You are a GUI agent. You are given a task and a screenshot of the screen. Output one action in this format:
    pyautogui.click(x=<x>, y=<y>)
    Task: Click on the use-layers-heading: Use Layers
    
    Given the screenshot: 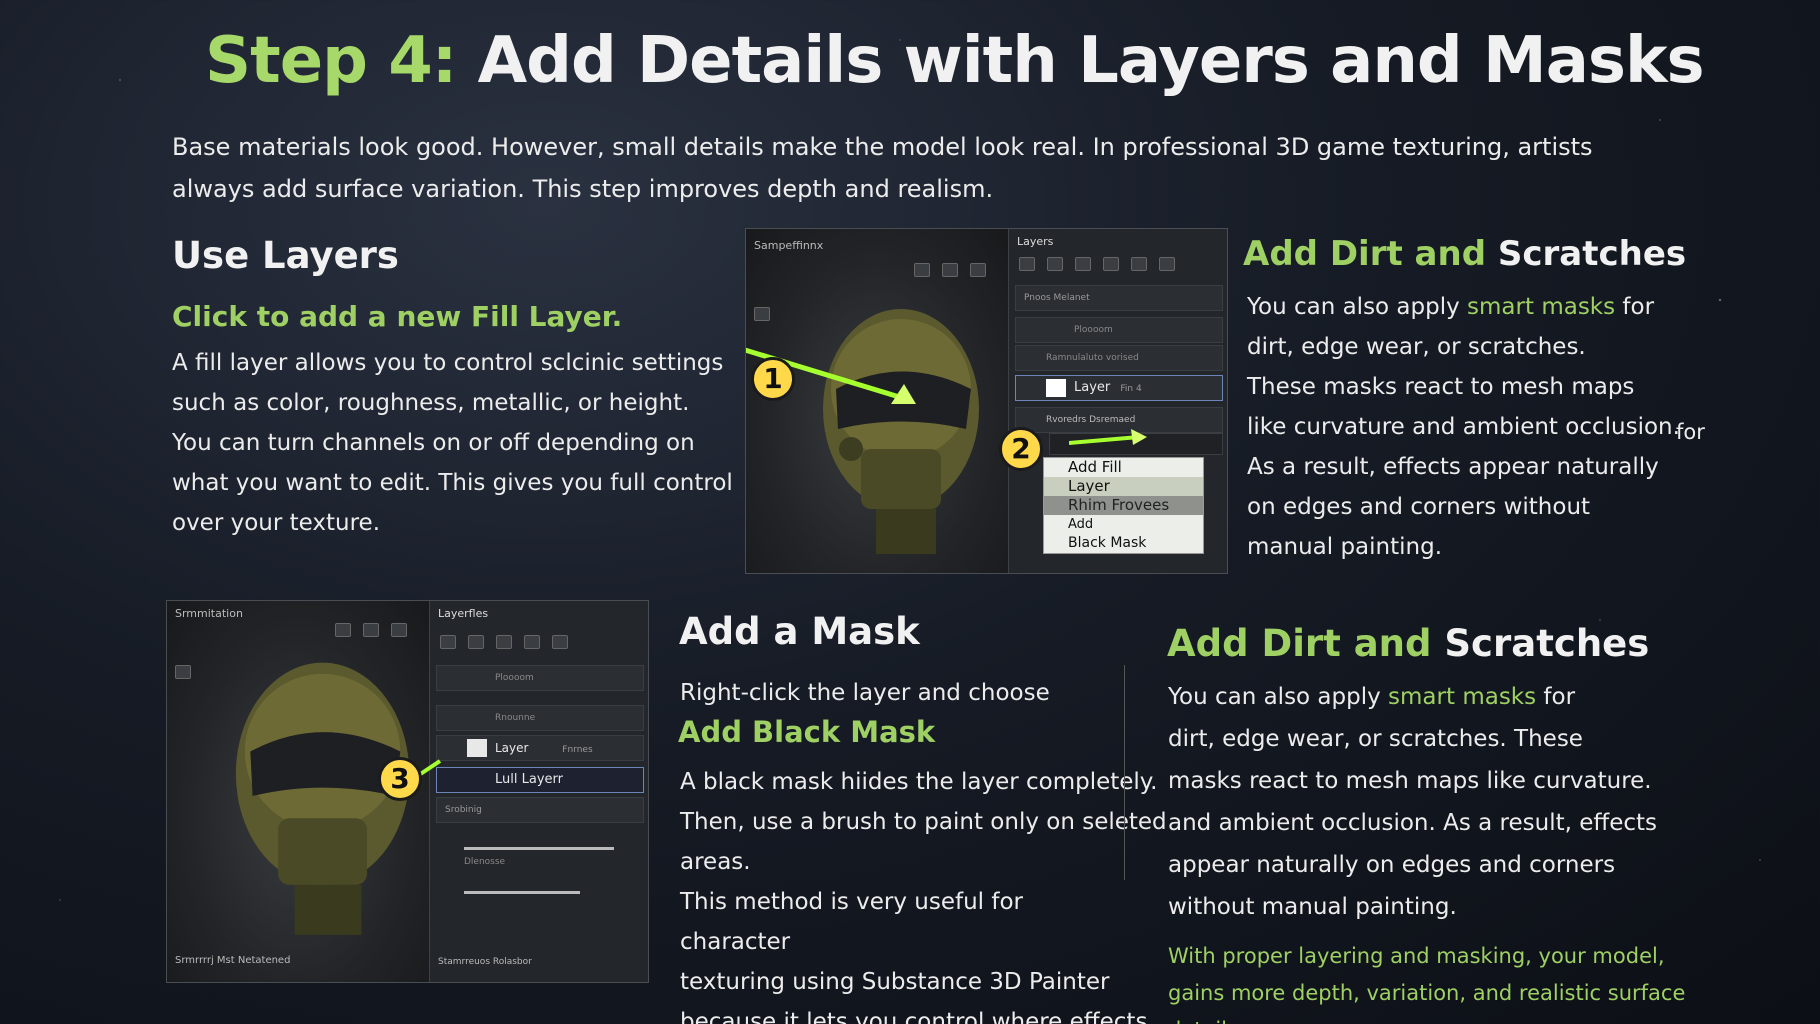 What is the action you would take?
    pyautogui.click(x=285, y=255)
    